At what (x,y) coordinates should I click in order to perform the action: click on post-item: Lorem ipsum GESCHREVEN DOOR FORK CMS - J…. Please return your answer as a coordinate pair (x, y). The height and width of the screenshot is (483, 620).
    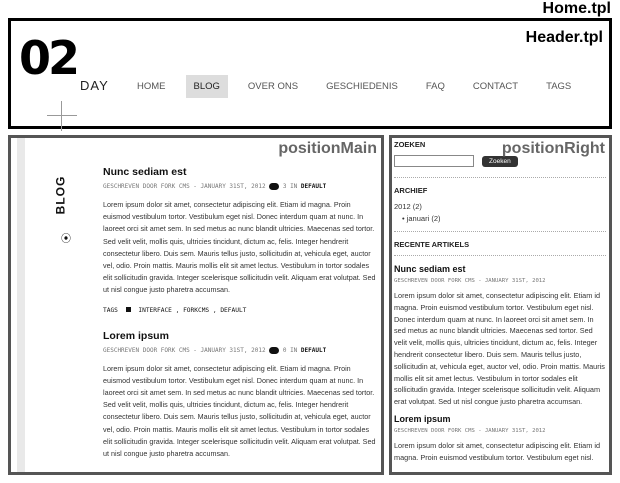
    Looking at the image, I should click on (241, 395).